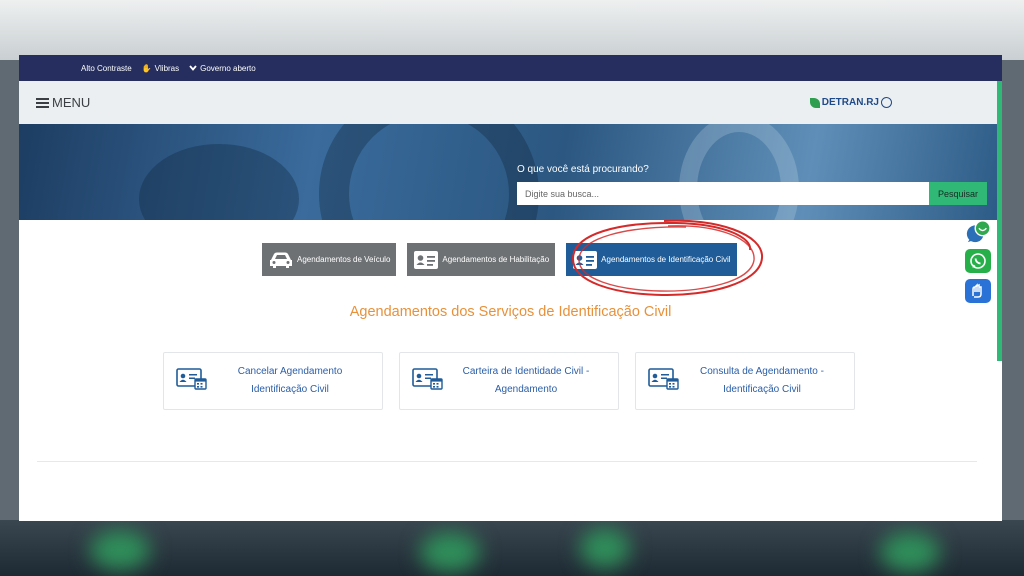 This screenshot has height=576, width=1024. Describe the element at coordinates (512, 30) in the screenshot. I see `blurred-background-top` at that location.